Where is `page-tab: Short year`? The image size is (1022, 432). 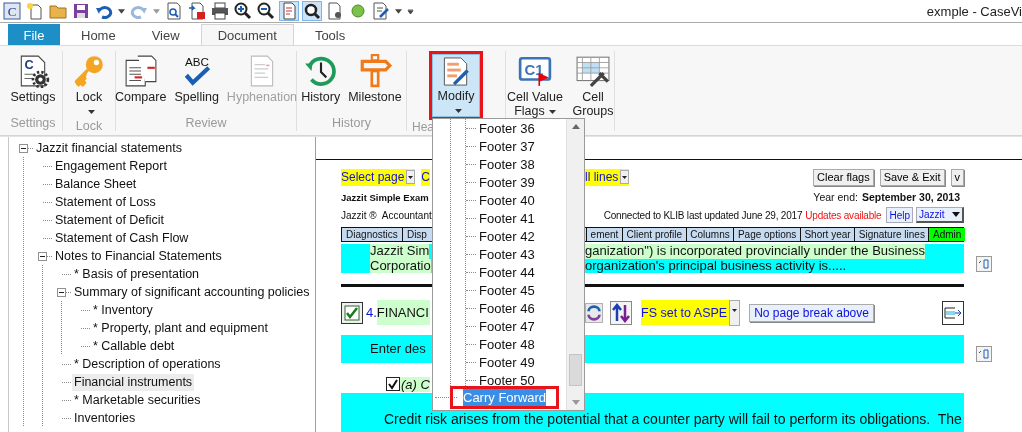 page-tab: Short year is located at coordinates (827, 234).